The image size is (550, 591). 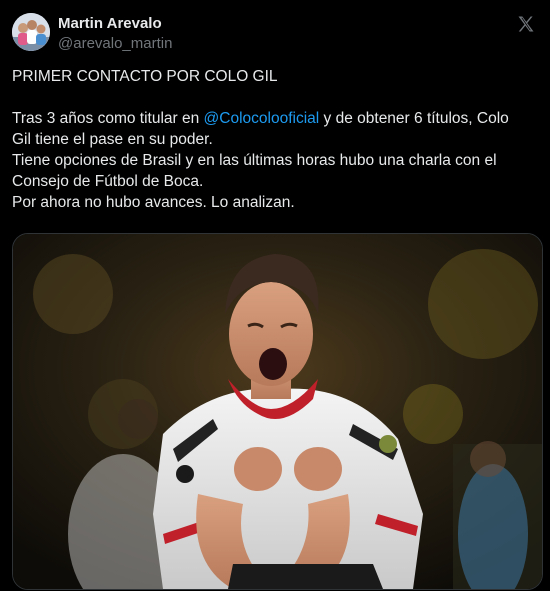 I want to click on tweet-line: Consejo de Fútbol de Boca., so click(x=108, y=181).